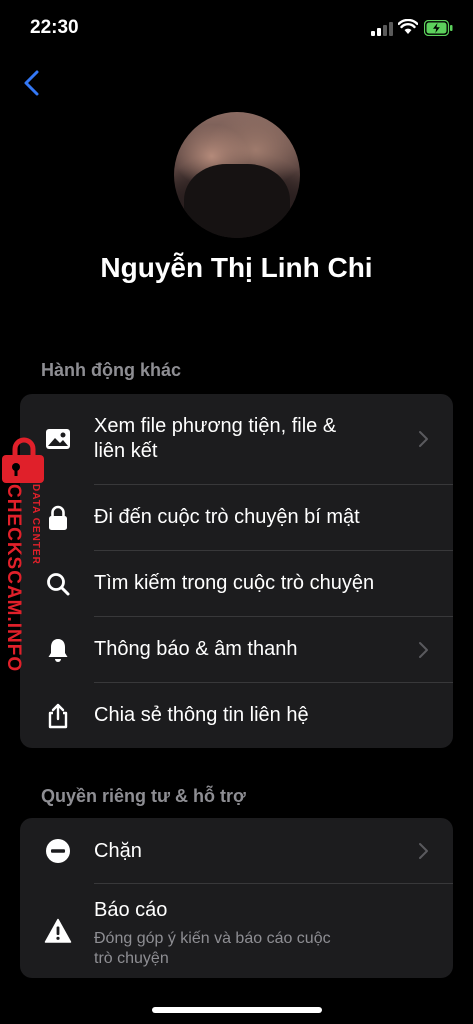  I want to click on battery-icon, so click(438, 28).